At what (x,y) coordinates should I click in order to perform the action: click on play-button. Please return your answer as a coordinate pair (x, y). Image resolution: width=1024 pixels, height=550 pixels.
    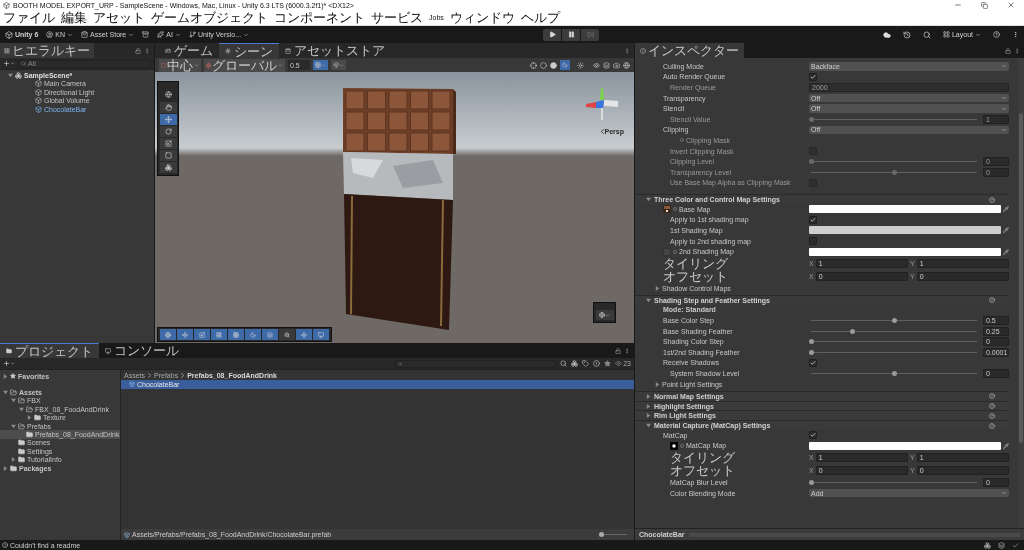
    Looking at the image, I should click on (552, 34).